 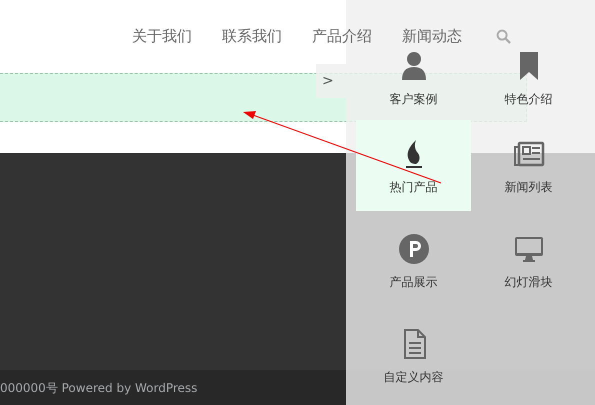 I want to click on panel-toggle: >, so click(x=331, y=81).